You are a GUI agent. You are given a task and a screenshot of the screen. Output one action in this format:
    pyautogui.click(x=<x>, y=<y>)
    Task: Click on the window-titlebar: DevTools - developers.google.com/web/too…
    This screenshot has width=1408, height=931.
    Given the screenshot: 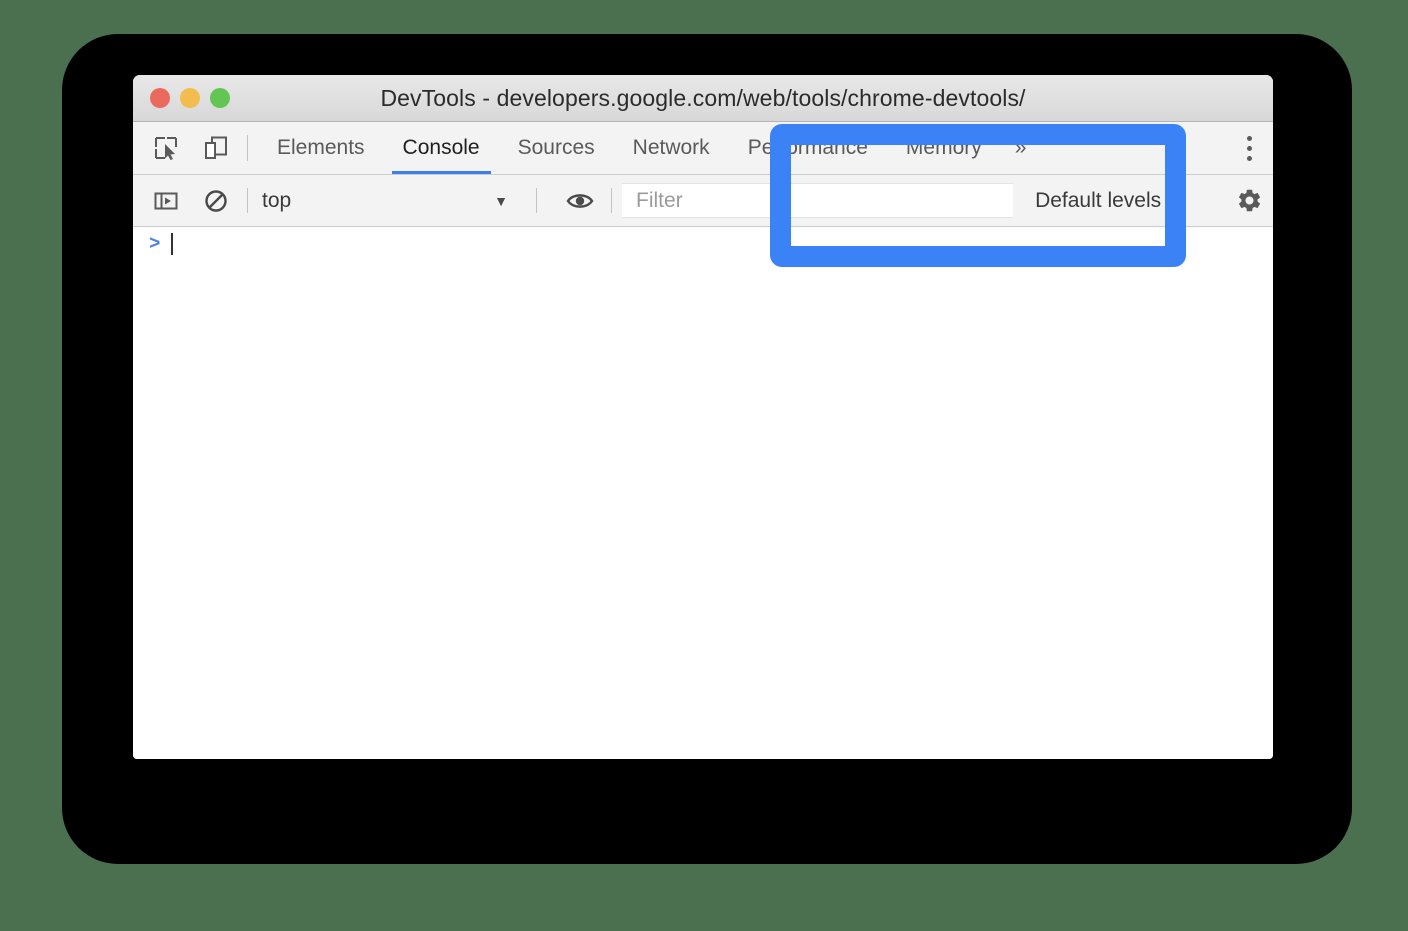 What is the action you would take?
    pyautogui.click(x=703, y=98)
    